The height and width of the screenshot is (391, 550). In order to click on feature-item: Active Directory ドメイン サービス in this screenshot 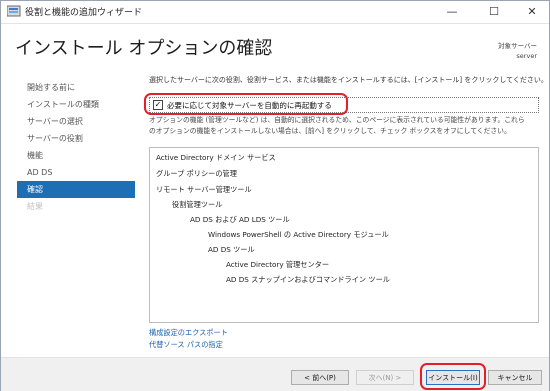, I will do `click(216, 157)`.